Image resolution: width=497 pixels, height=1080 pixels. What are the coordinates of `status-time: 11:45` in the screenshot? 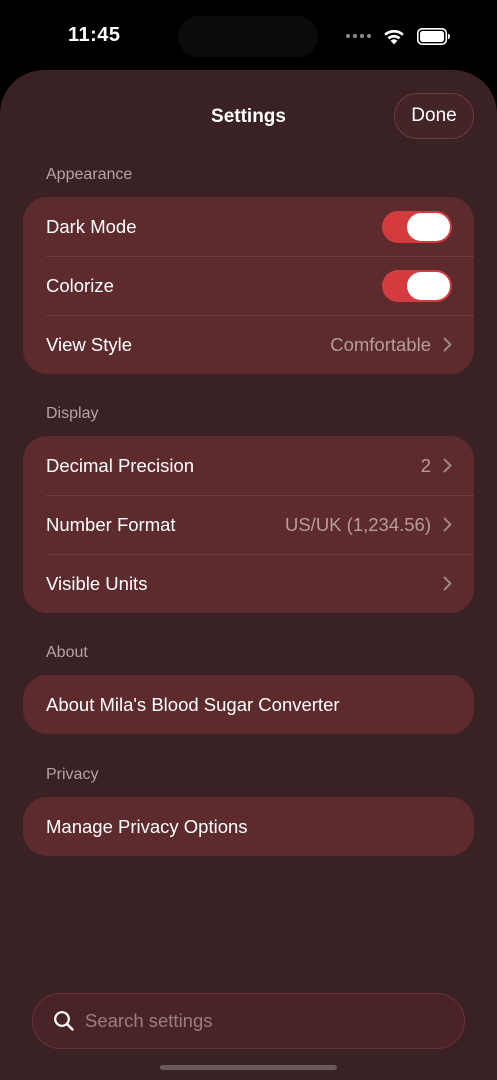 It's located at (94, 35).